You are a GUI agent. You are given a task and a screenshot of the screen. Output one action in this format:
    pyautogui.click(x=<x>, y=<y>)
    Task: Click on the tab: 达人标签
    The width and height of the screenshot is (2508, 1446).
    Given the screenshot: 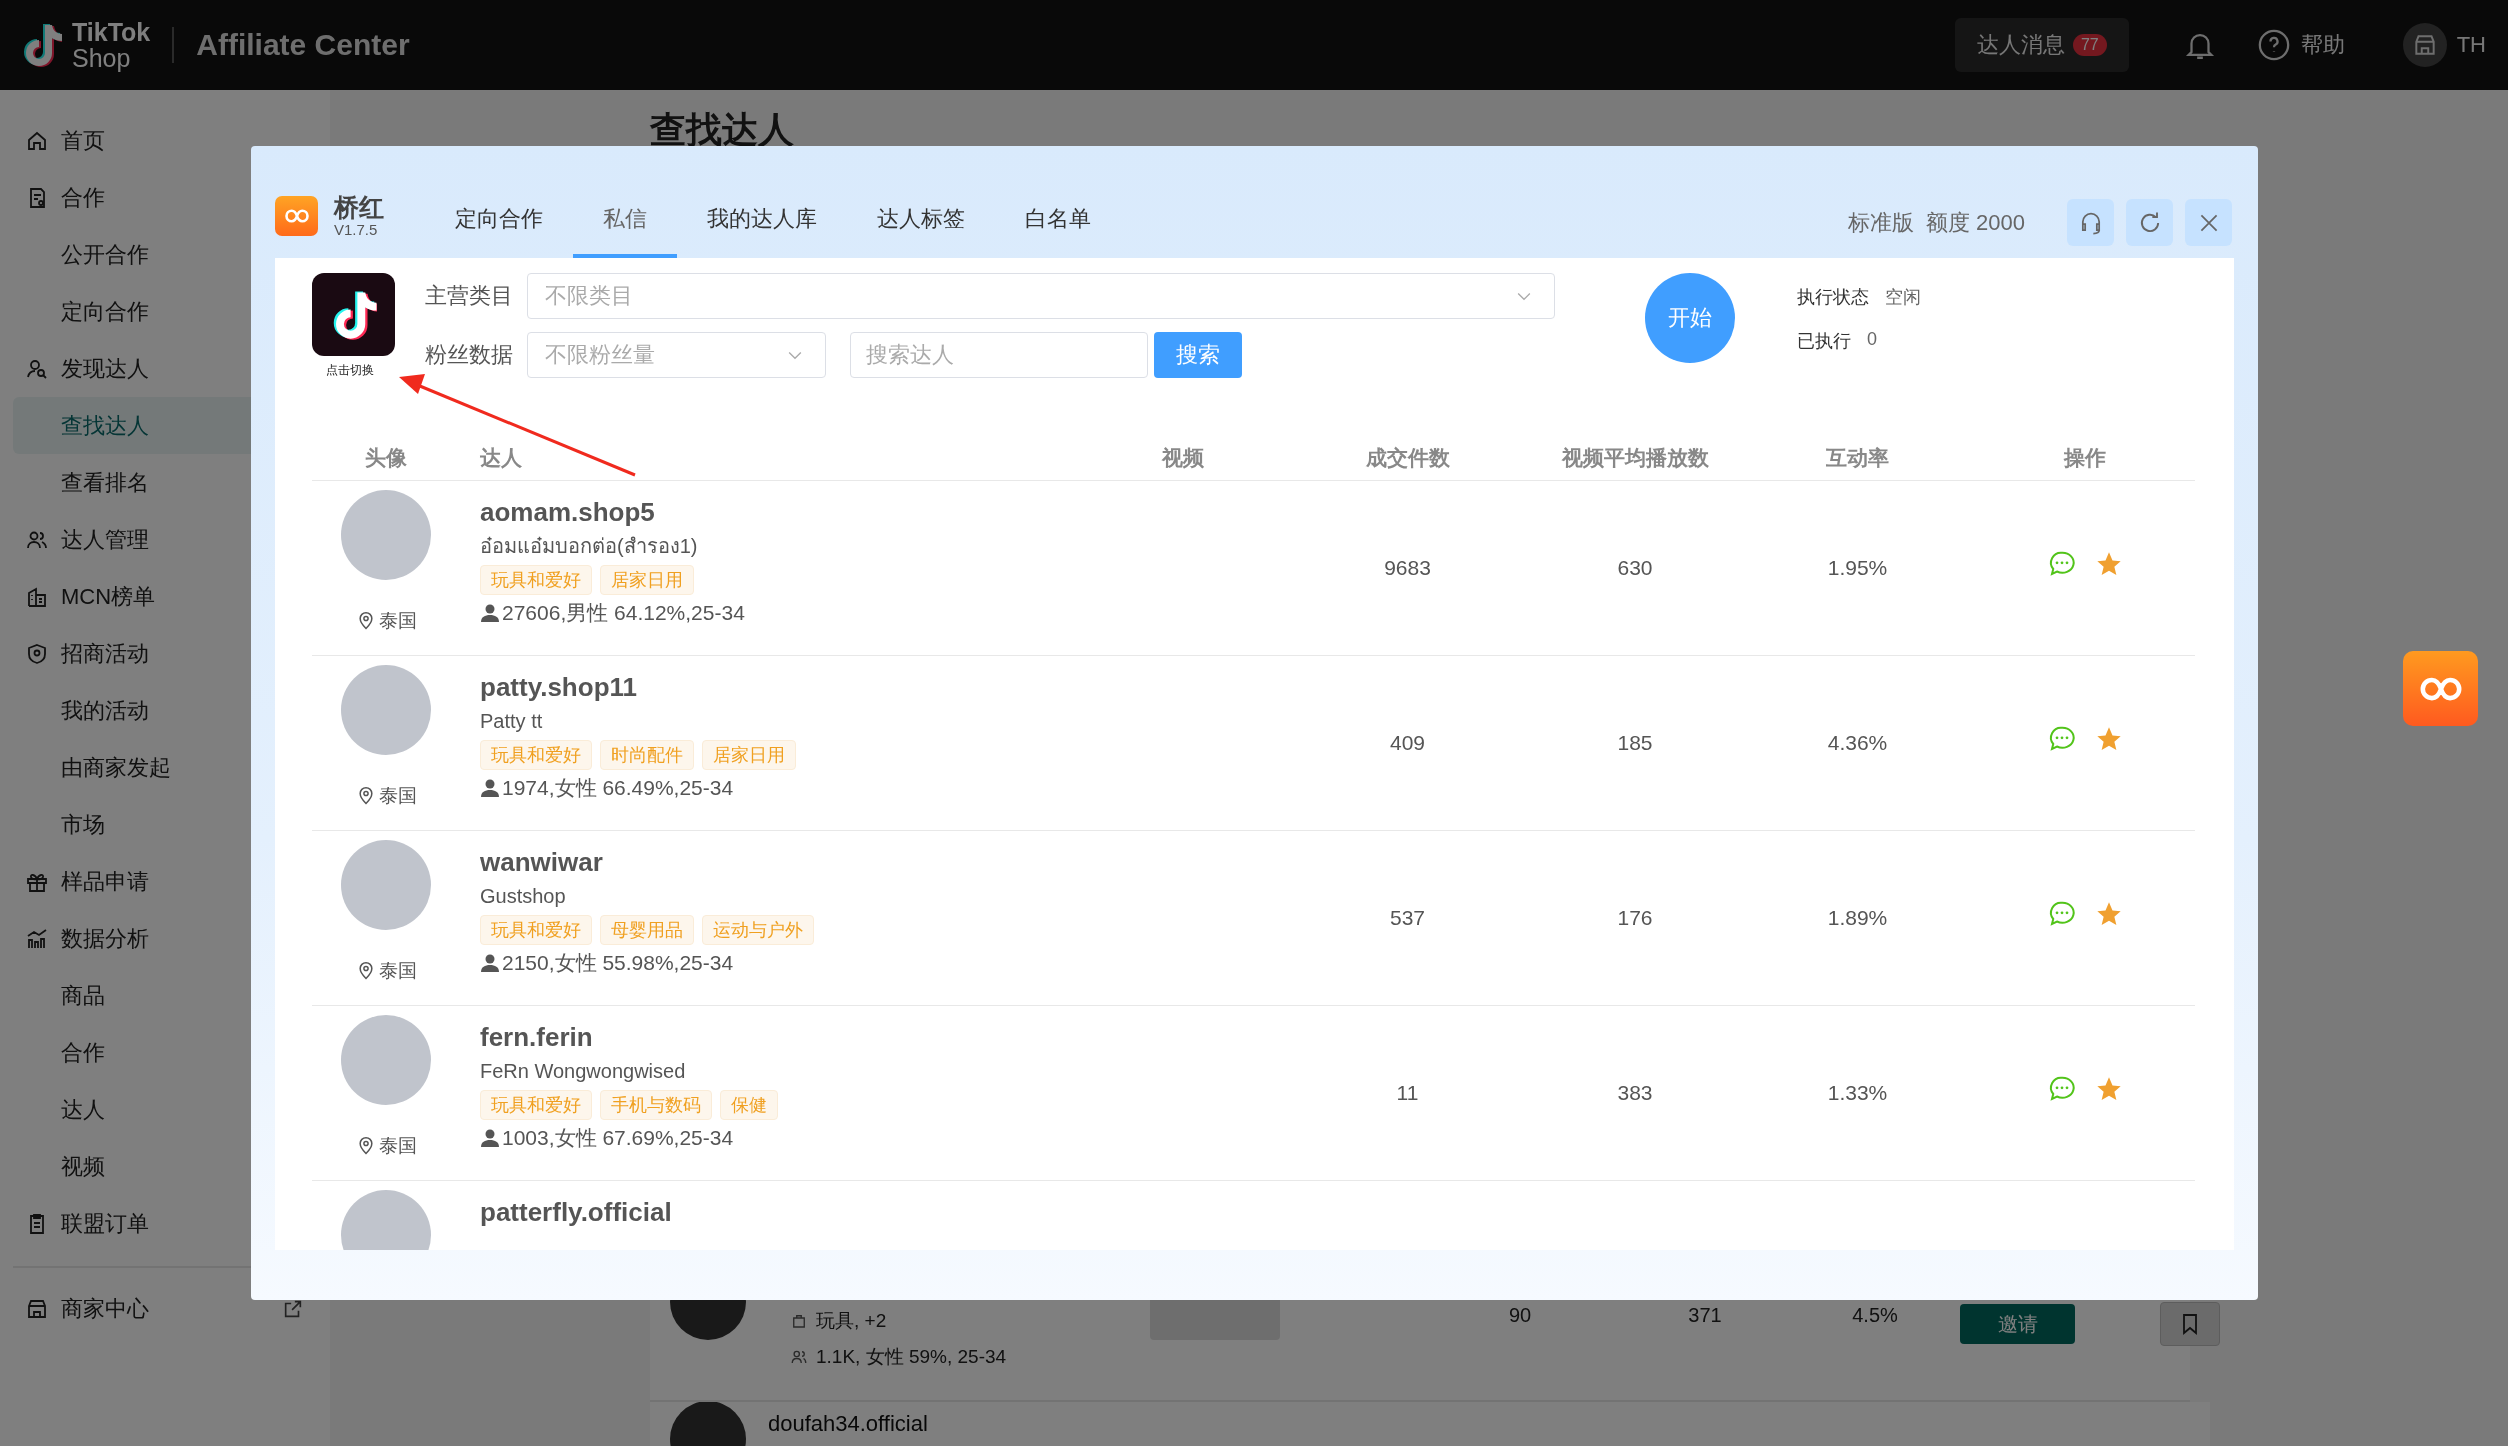 What is the action you would take?
    pyautogui.click(x=921, y=223)
    